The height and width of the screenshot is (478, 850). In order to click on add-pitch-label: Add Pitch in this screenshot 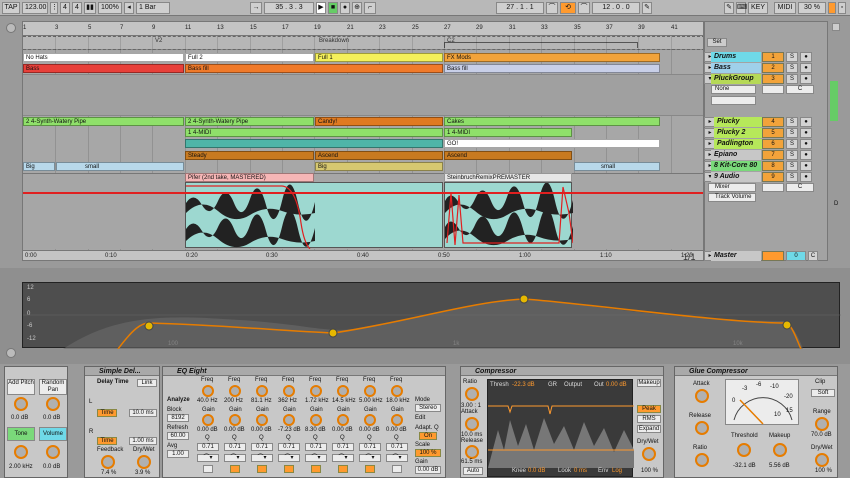, I will do `click(21, 387)`.